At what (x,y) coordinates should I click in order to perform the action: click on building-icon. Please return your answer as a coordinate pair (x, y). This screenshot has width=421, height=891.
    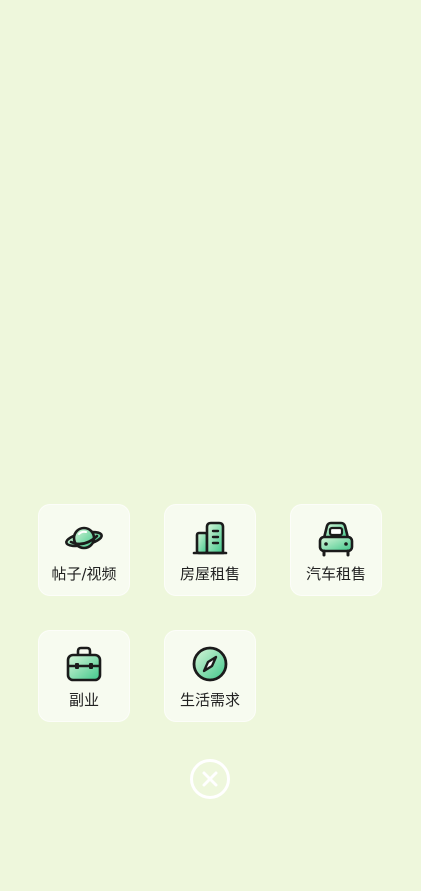
    Looking at the image, I should click on (210, 538).